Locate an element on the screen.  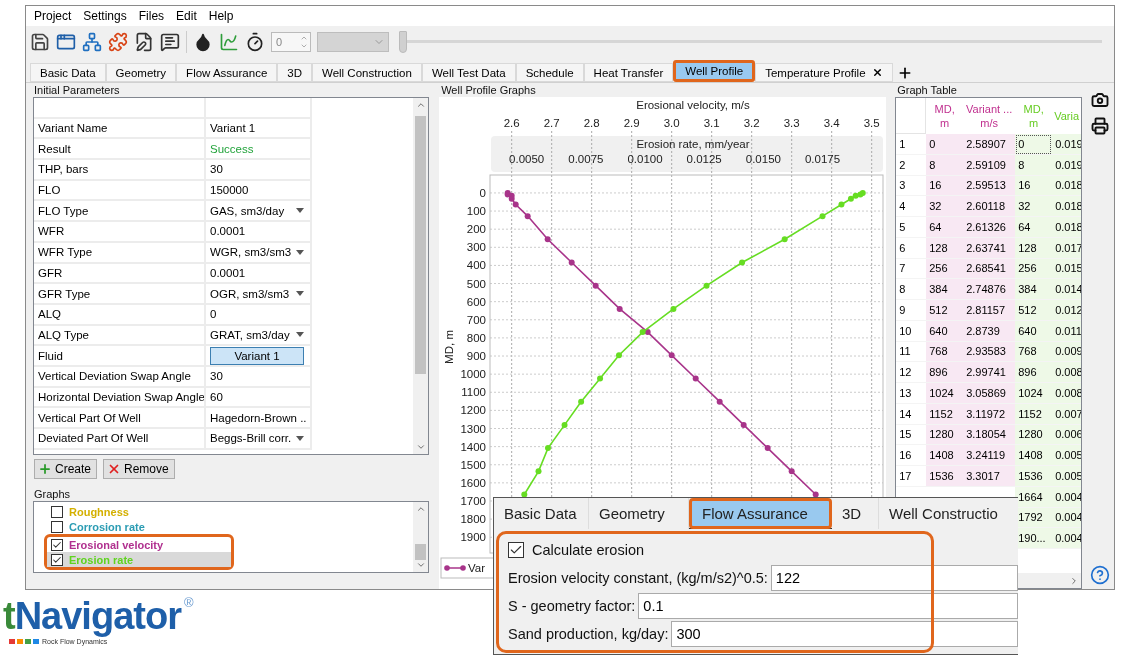
table-cell: 30 is located at coordinates (259, 377).